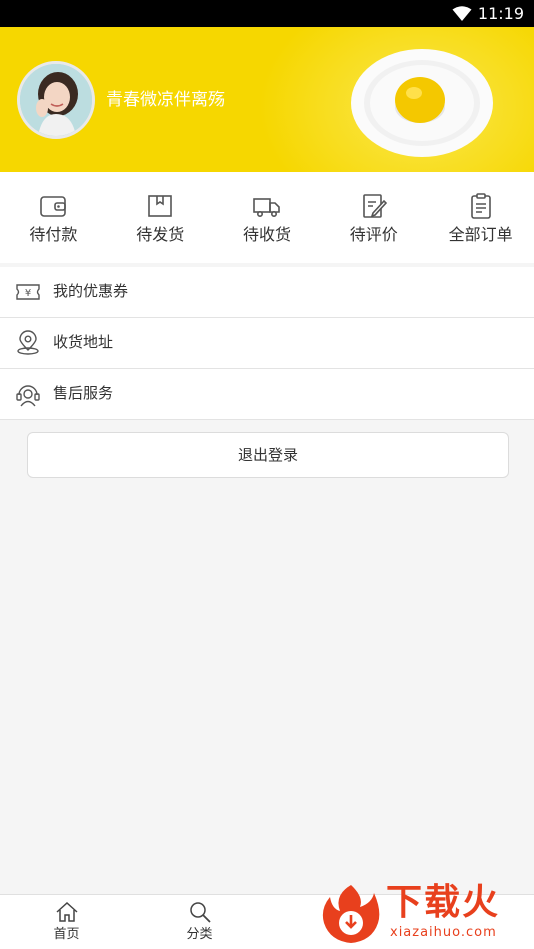 This screenshot has width=534, height=949. Describe the element at coordinates (160, 217) in the screenshot. I see `order-item-pending-shipment: 待发货` at that location.